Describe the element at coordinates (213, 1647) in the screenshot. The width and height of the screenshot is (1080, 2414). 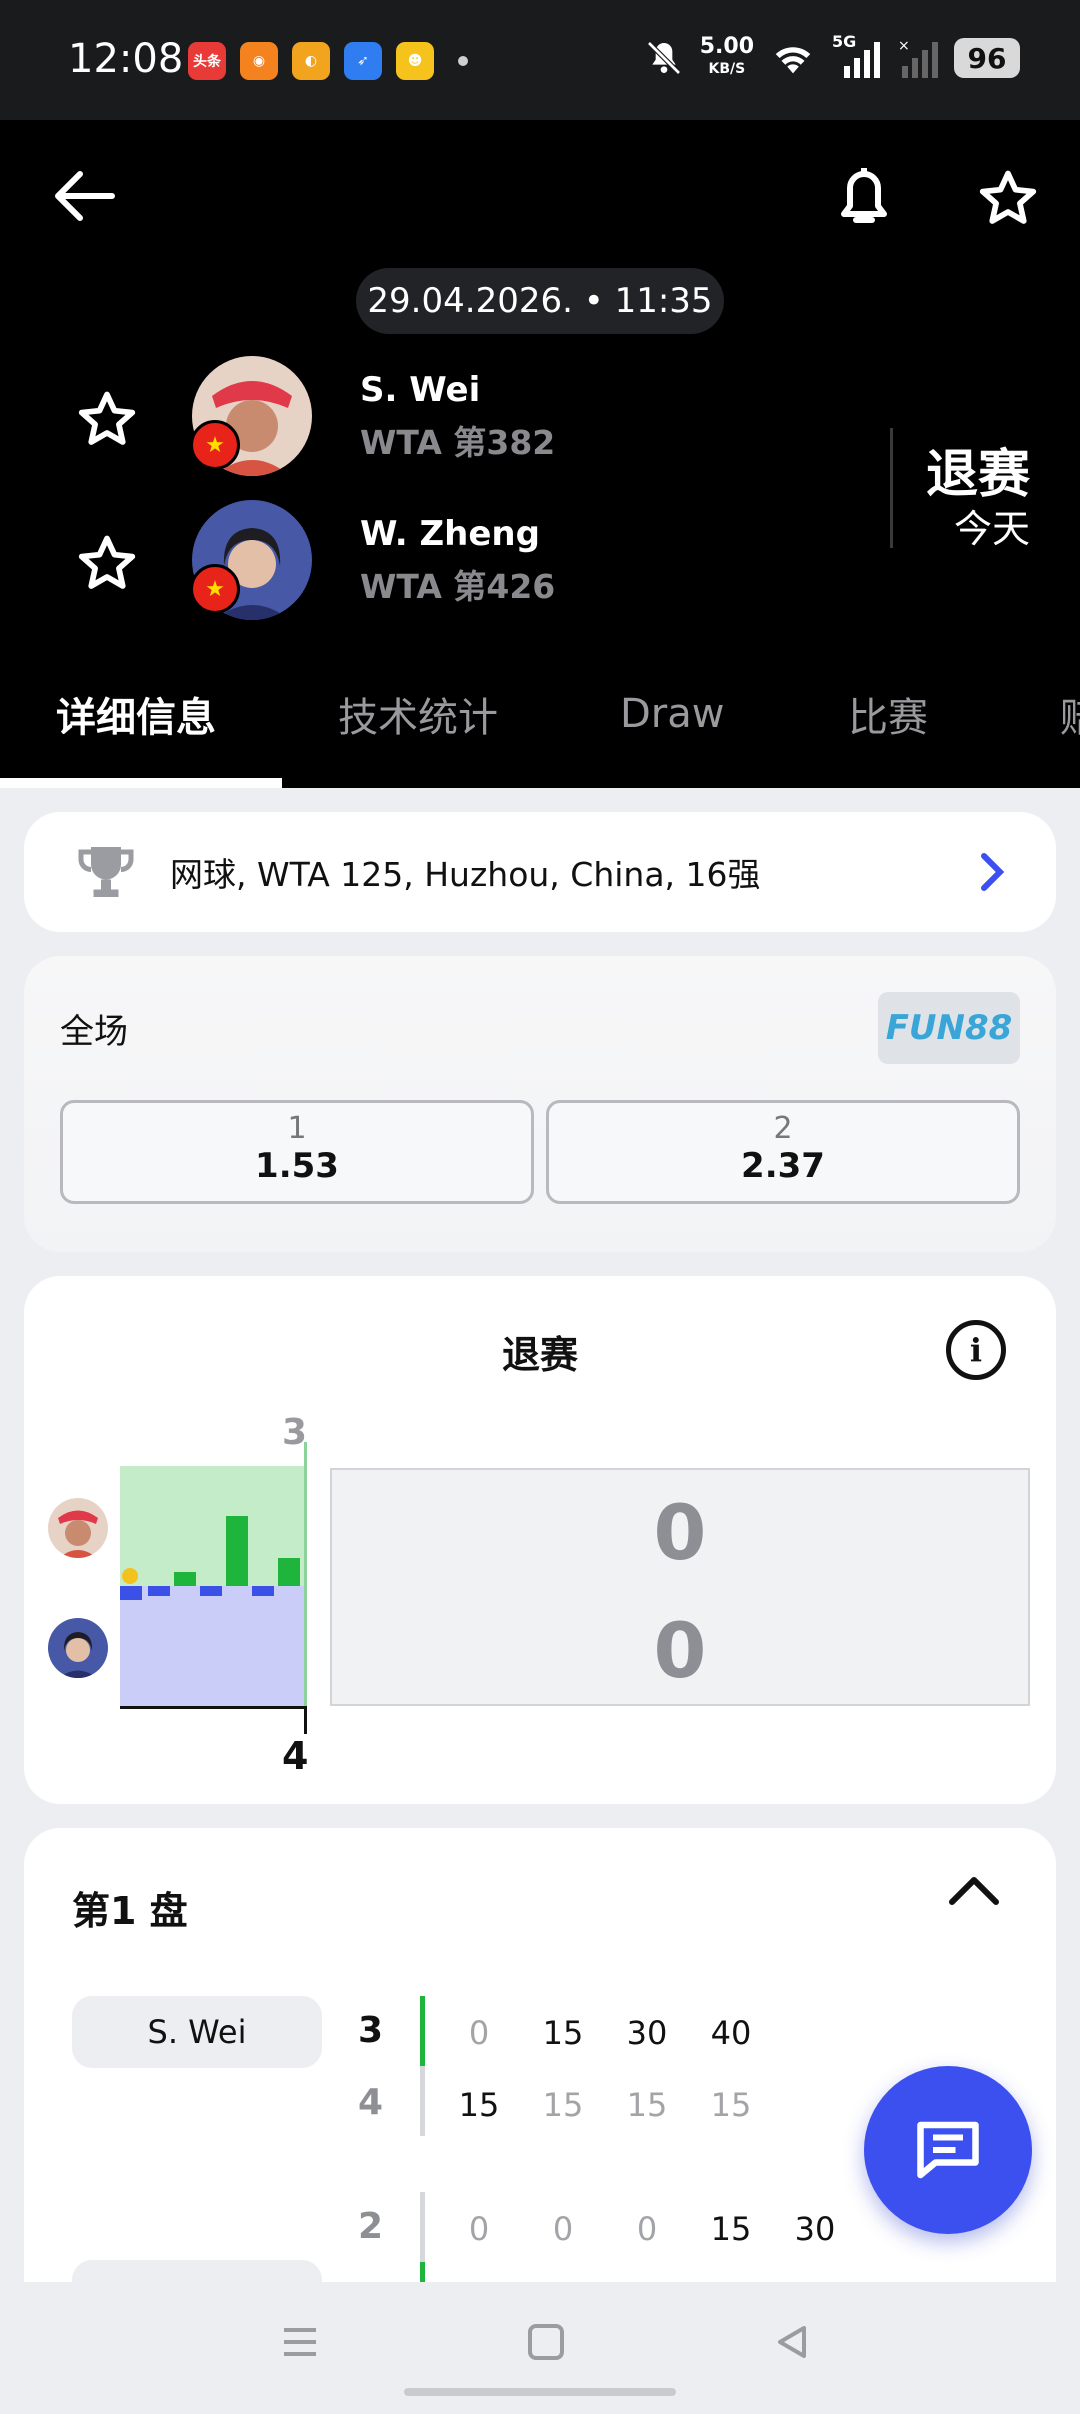
I see `momentum-p2-area` at that location.